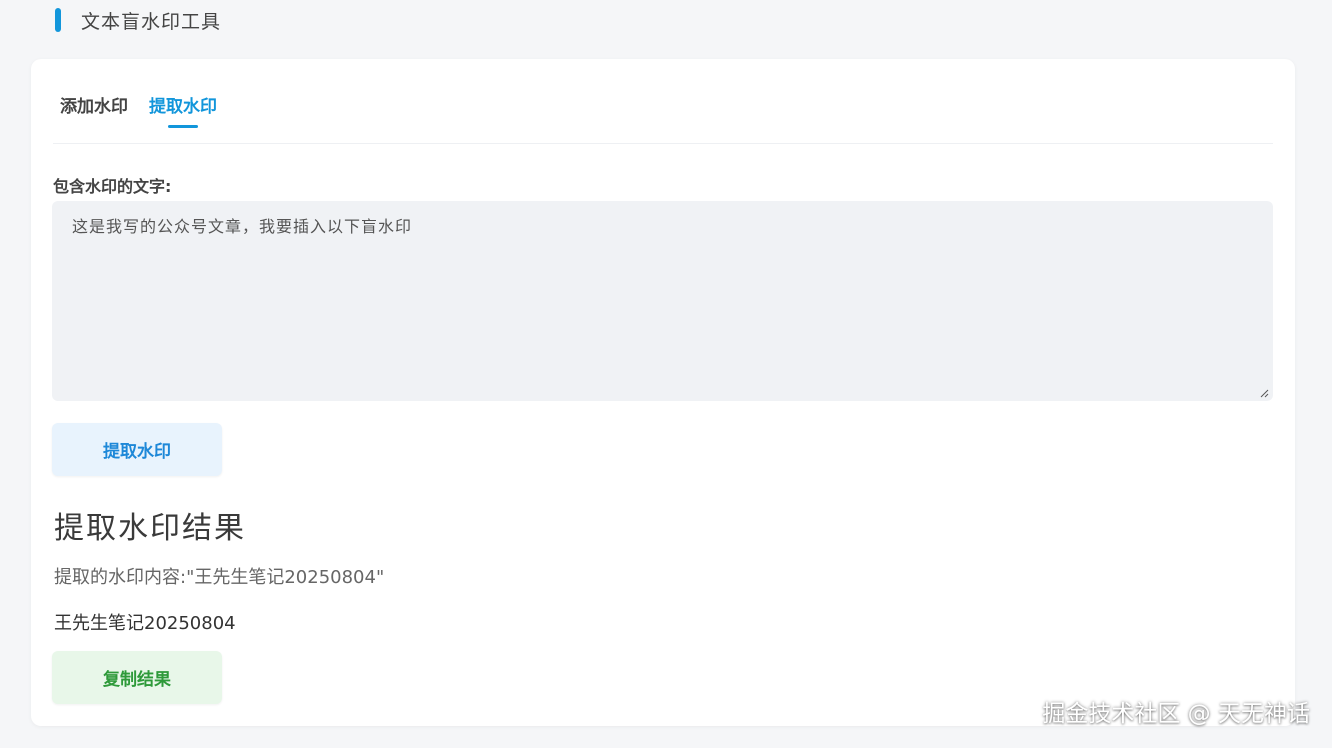  Describe the element at coordinates (219, 577) in the screenshot. I see `result-description: 提取的水印内容:"王先生笔记20250804"` at that location.